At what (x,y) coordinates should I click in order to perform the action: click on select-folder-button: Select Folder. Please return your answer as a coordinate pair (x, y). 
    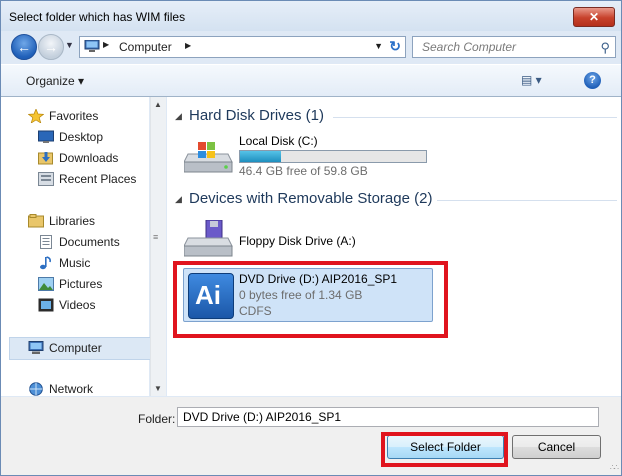
    Looking at the image, I should click on (445, 447).